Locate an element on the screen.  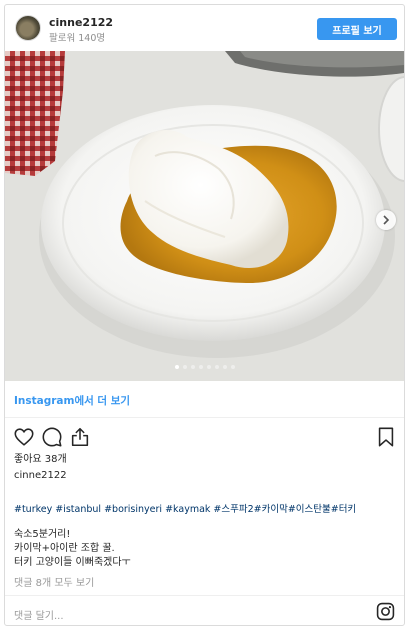
avatar is located at coordinates (28, 28).